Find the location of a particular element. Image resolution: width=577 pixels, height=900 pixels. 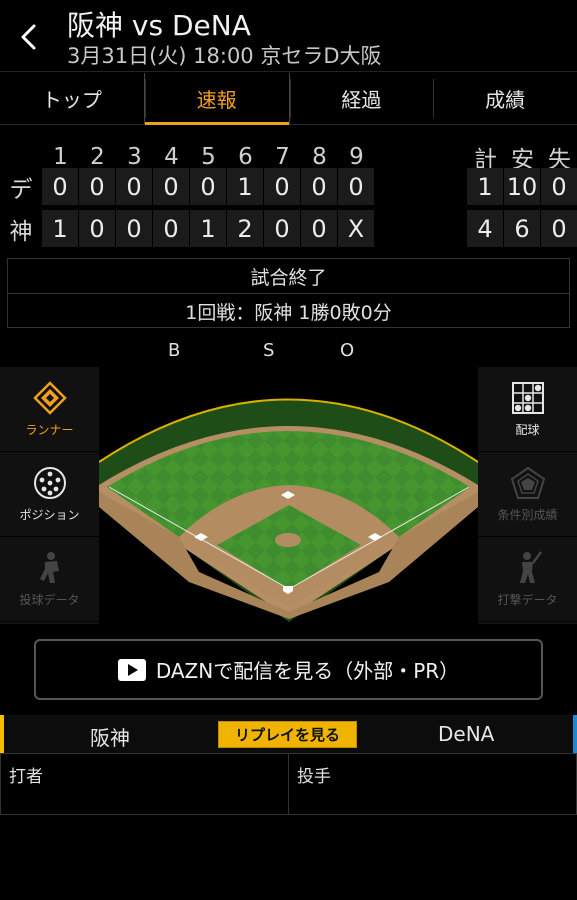

left-view-menu: ランナー ポジション 投球データ is located at coordinates (49, 495).